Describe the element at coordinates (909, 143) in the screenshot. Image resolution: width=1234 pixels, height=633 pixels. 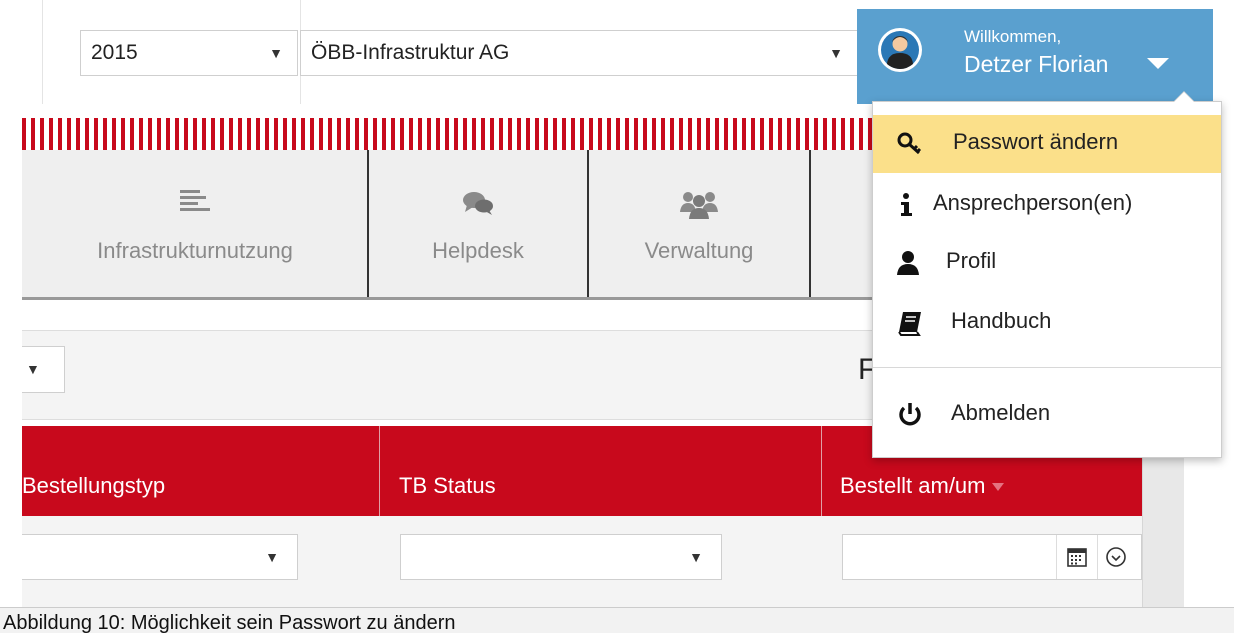
I see `key-icon` at that location.